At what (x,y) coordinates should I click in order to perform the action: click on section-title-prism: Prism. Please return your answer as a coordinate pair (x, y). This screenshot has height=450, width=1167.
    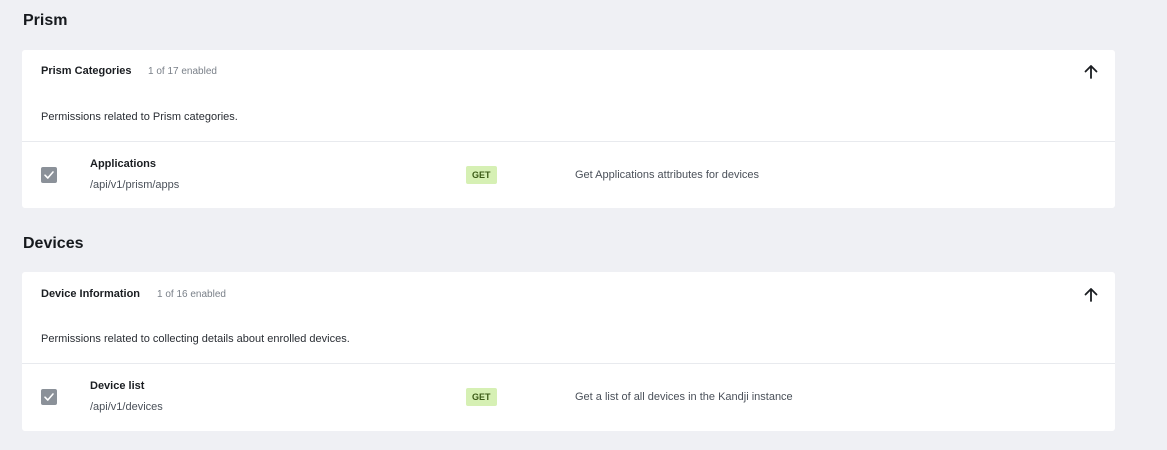
    Looking at the image, I should click on (45, 20).